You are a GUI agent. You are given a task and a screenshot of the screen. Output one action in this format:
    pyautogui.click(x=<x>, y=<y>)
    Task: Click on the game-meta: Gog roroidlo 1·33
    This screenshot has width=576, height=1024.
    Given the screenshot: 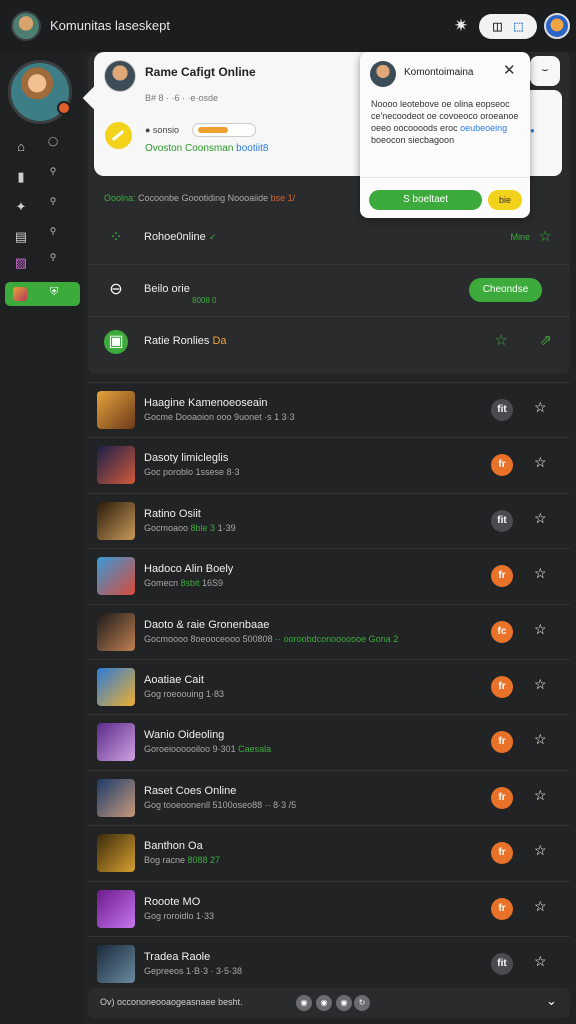 What is the action you would take?
    pyautogui.click(x=179, y=916)
    